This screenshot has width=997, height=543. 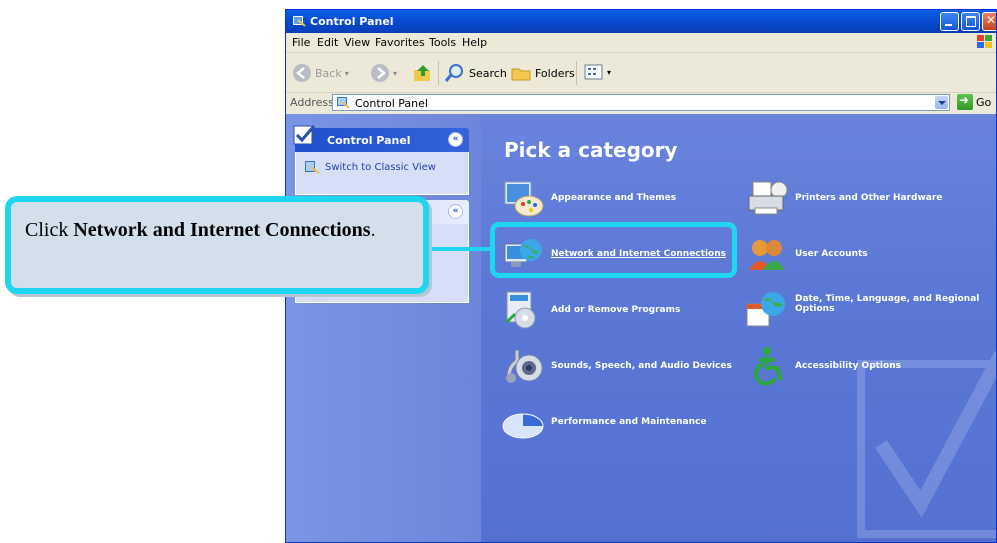 I want to click on users-icon, so click(x=767, y=255).